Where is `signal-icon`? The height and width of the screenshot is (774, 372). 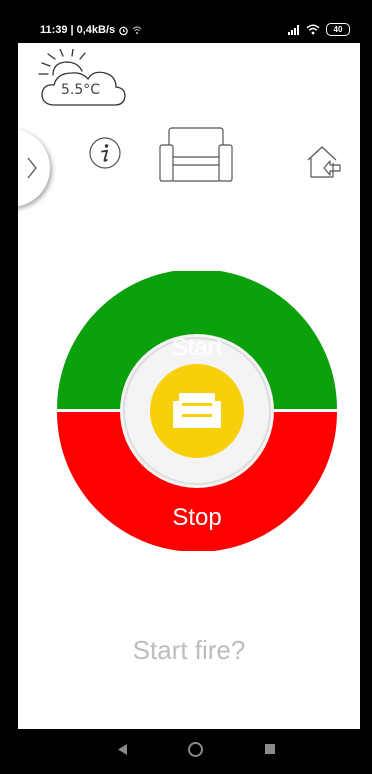 signal-icon is located at coordinates (293, 29).